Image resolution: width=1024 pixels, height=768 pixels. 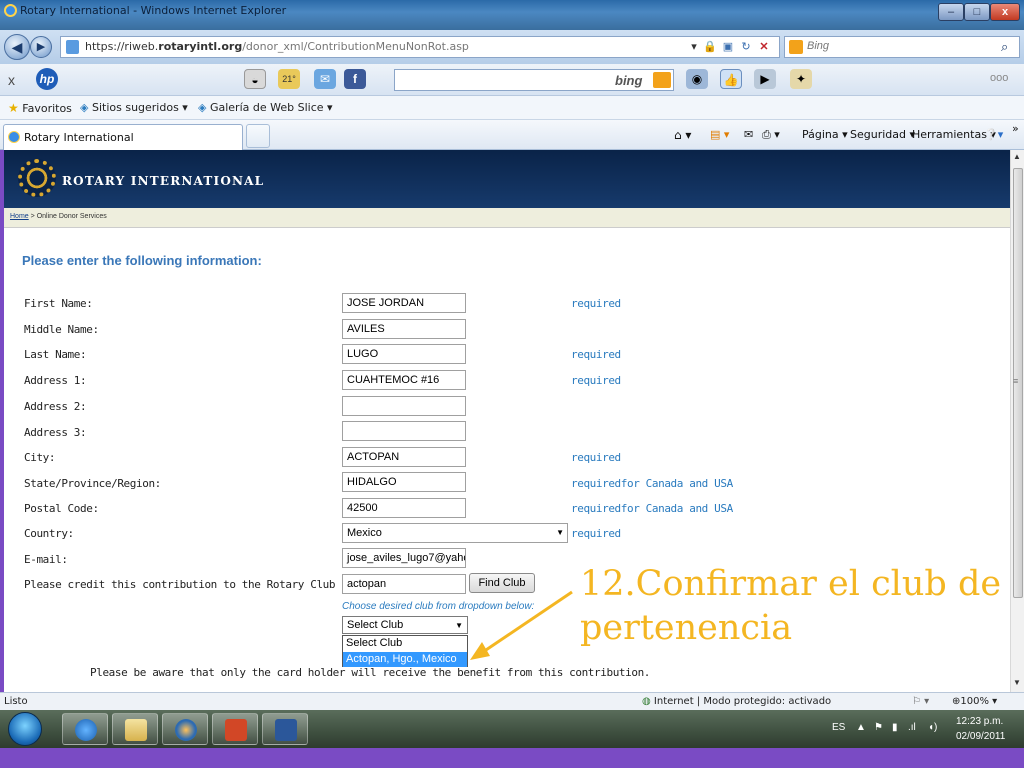 What do you see at coordinates (92, 483) in the screenshot?
I see `state-label: State/Province/Region:` at bounding box center [92, 483].